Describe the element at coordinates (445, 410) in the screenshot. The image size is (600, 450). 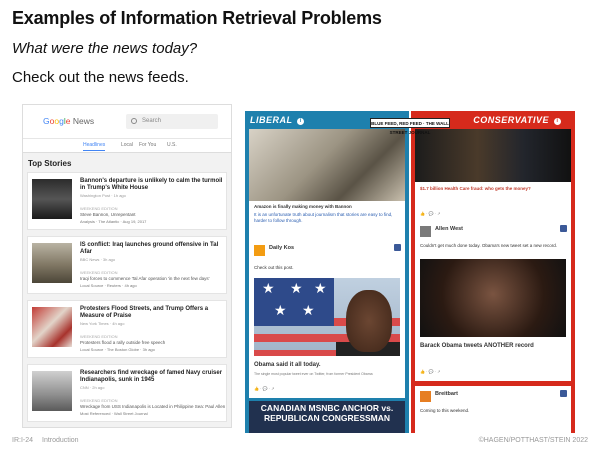
I see `post-text: Coming to this weekend.` at that location.